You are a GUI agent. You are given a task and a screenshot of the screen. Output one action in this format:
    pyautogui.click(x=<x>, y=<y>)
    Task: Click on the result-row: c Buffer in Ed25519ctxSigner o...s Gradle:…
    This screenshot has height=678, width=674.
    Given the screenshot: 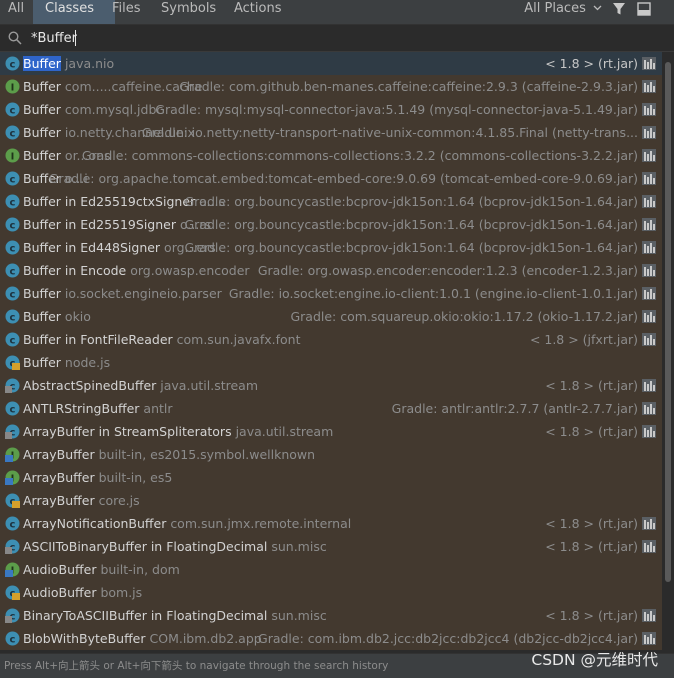 What is the action you would take?
    pyautogui.click(x=331, y=201)
    